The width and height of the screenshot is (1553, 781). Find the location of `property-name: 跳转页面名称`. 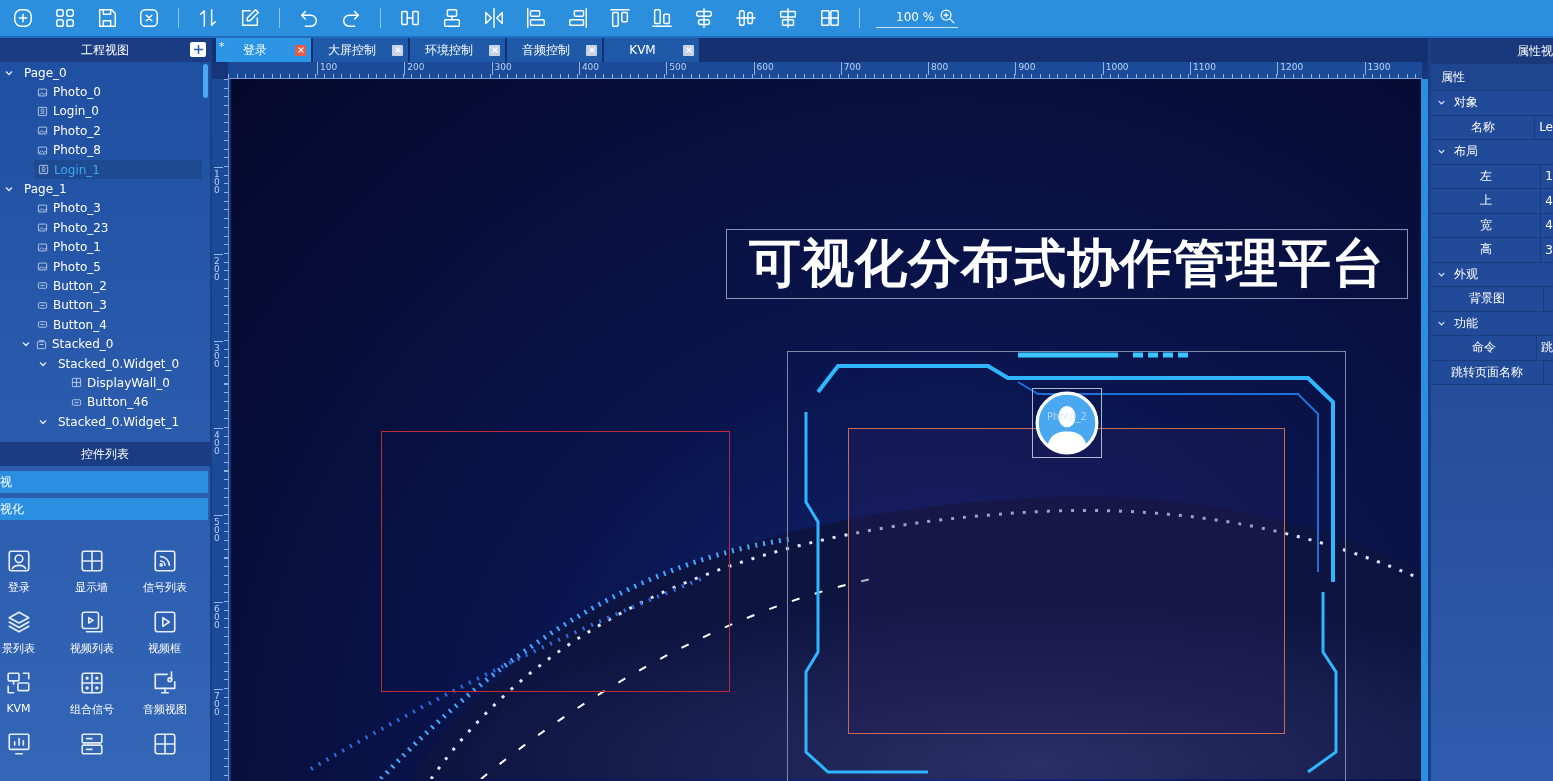

property-name: 跳转页面名称 is located at coordinates (1487, 372).